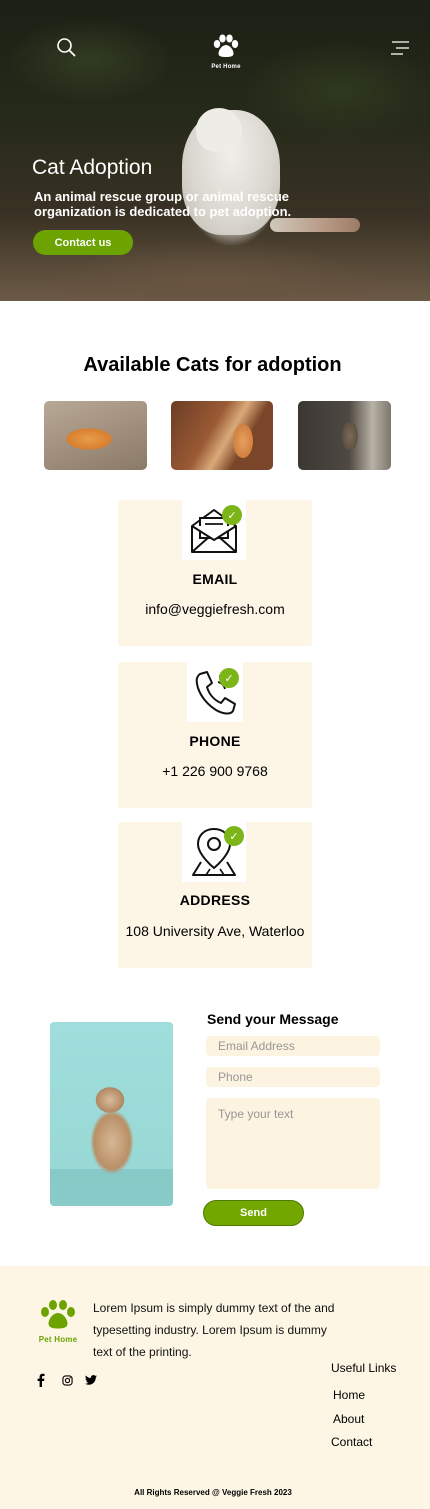  Describe the element at coordinates (364, 1368) in the screenshot. I see `useful-links-title: Useful Links` at that location.